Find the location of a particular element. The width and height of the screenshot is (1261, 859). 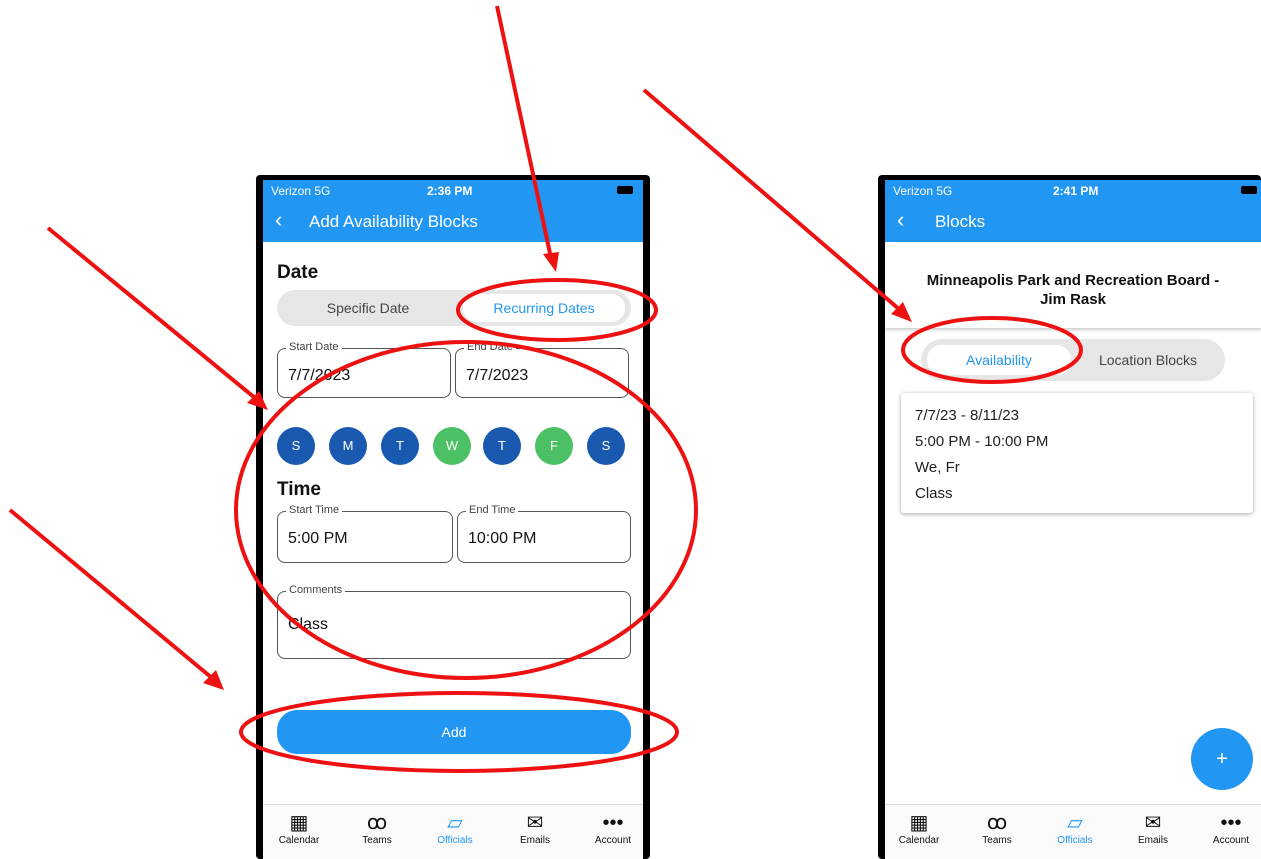

start-date-label: Start Date is located at coordinates (314, 347).